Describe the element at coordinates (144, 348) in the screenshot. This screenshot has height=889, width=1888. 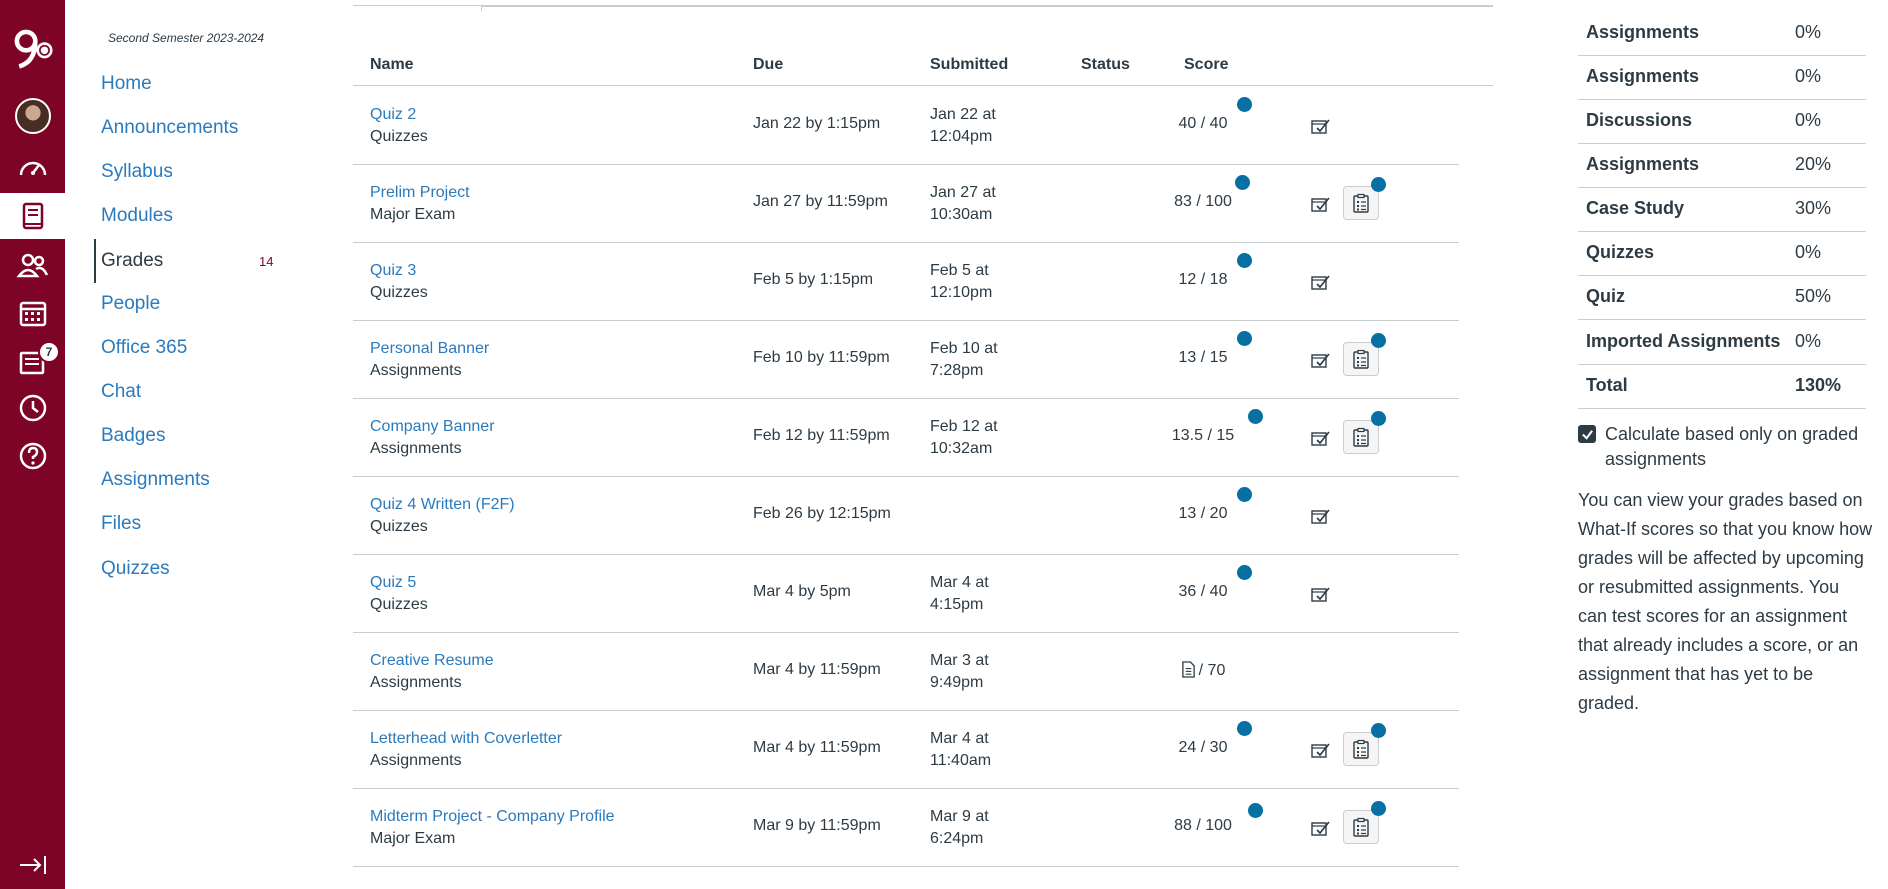
I see `course-nav-office-365: Office 365` at that location.